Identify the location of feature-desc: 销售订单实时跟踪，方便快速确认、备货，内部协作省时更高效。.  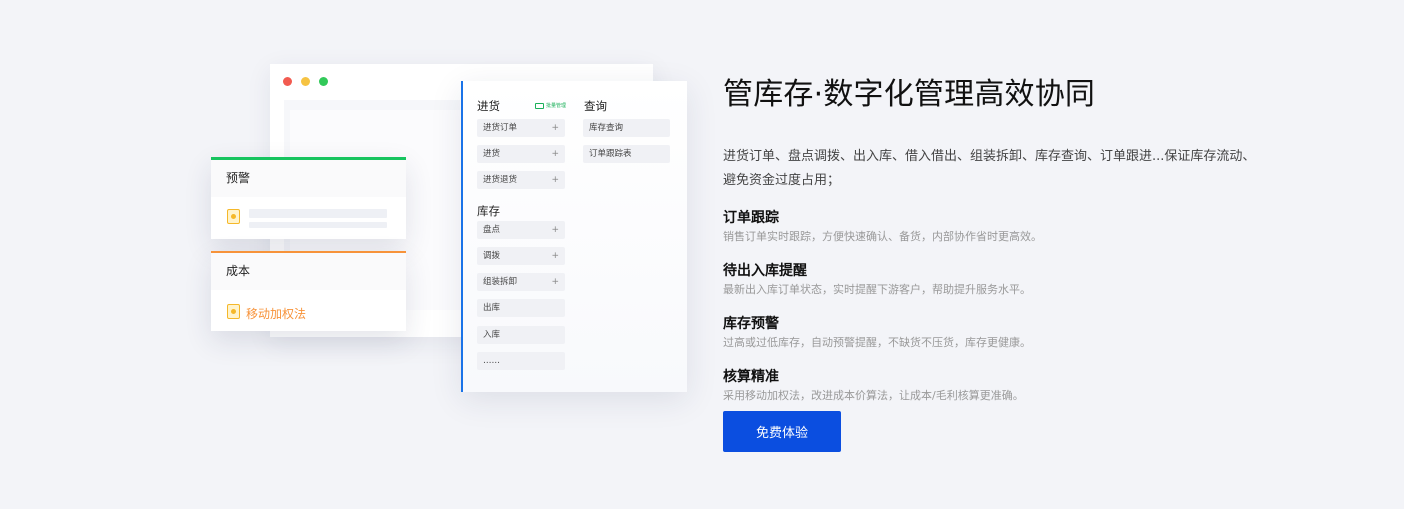
(882, 236).